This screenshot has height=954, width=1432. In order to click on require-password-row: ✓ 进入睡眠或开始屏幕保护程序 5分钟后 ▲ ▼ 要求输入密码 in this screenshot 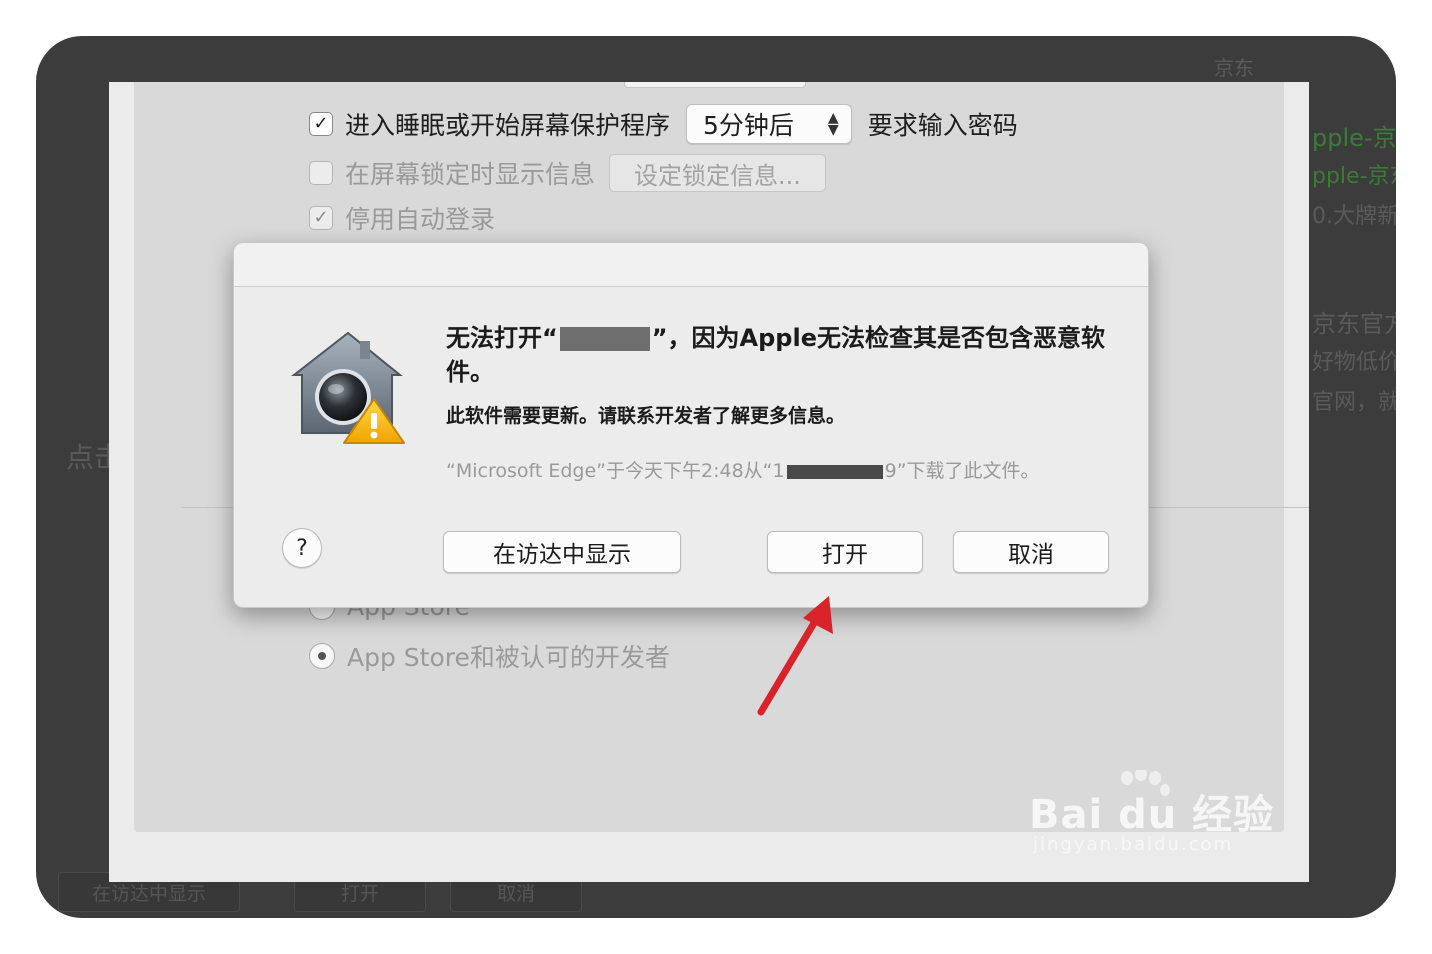, I will do `click(663, 124)`.